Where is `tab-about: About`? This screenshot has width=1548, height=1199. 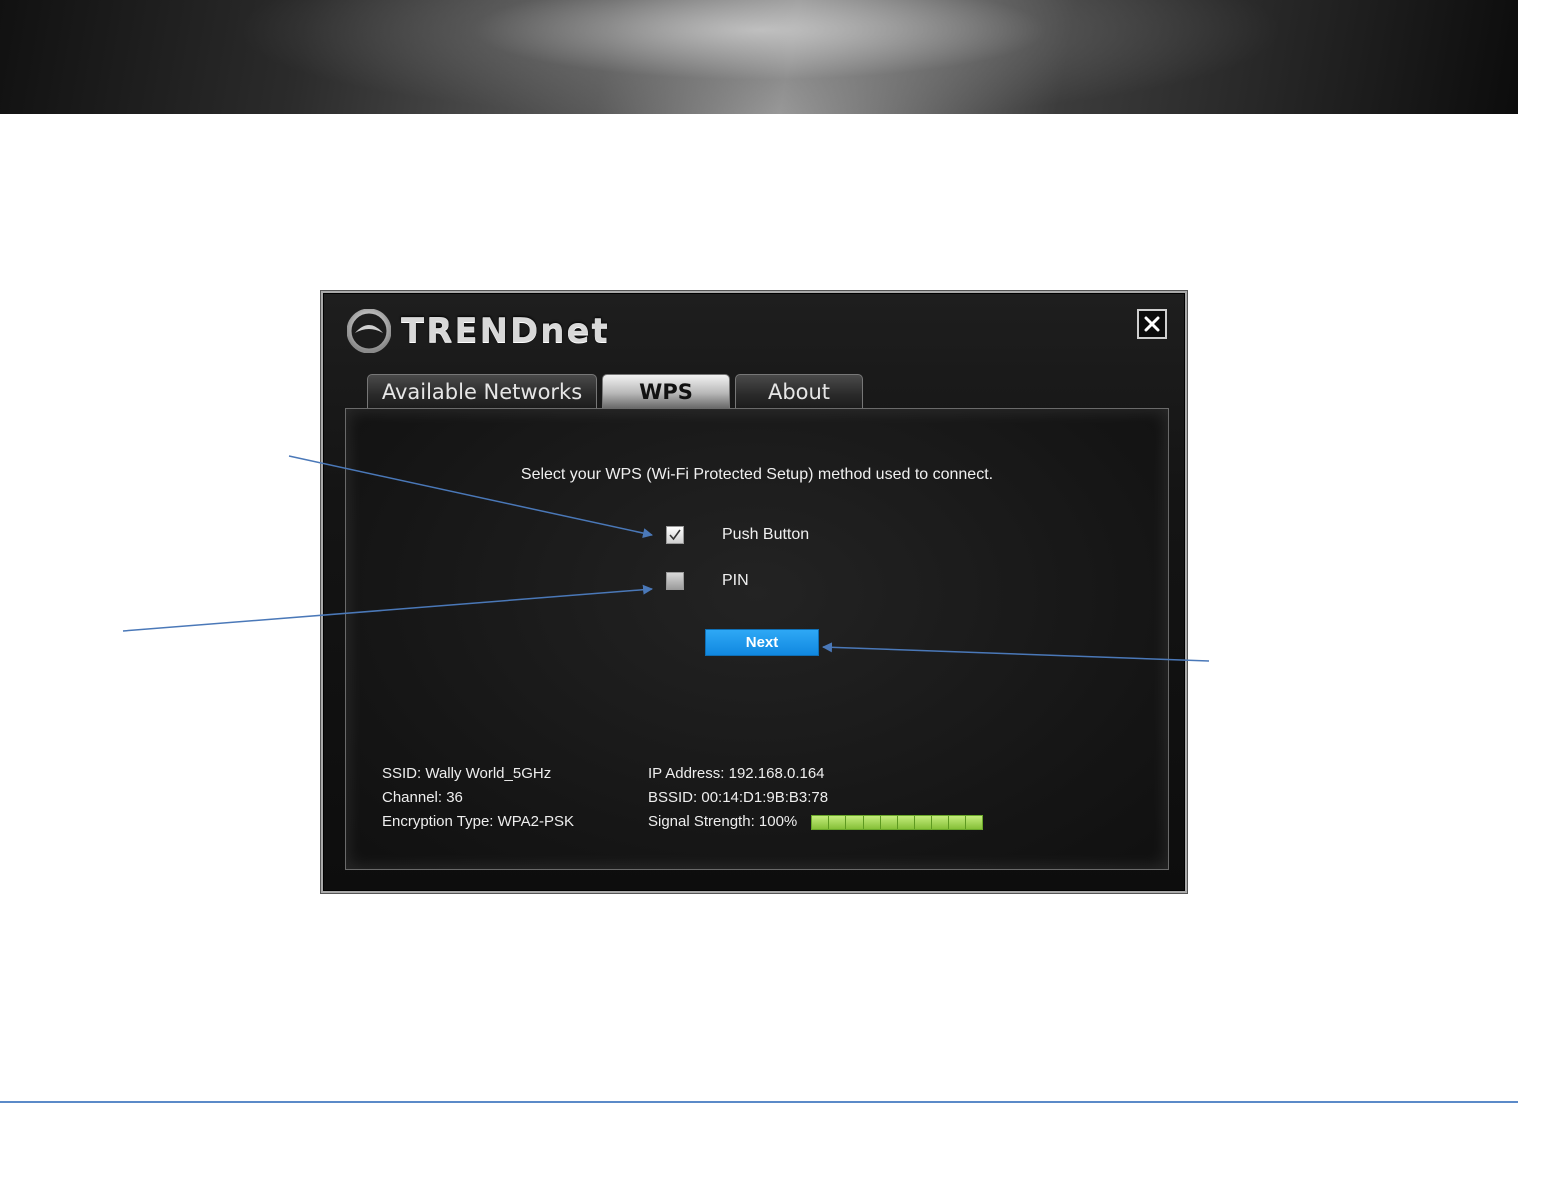
tab-about: About is located at coordinates (799, 391).